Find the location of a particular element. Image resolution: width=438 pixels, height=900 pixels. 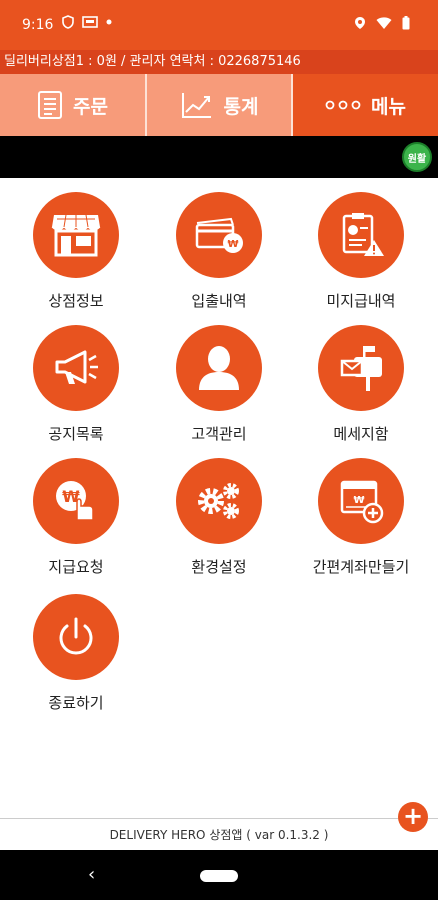

menu-payment-request-label: 지급요청 is located at coordinates (76, 567).